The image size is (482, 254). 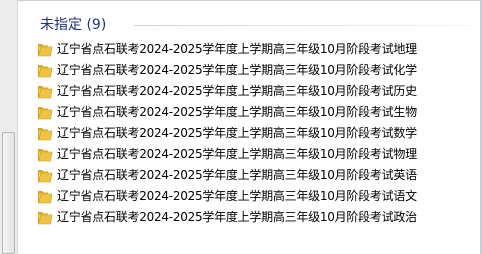 I want to click on folder-item: 辽宁省点石联考2024-2025学年度上学期高三年级10月阶段考试历史, so click(x=249, y=91).